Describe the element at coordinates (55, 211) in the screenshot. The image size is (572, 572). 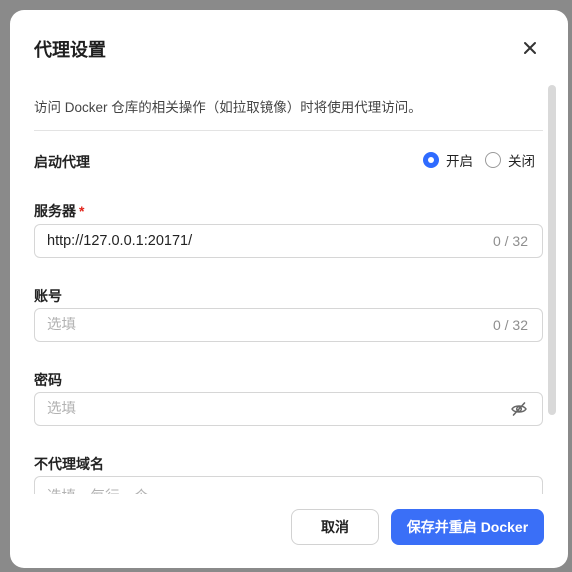
I see `server-label-text: 服务器` at that location.